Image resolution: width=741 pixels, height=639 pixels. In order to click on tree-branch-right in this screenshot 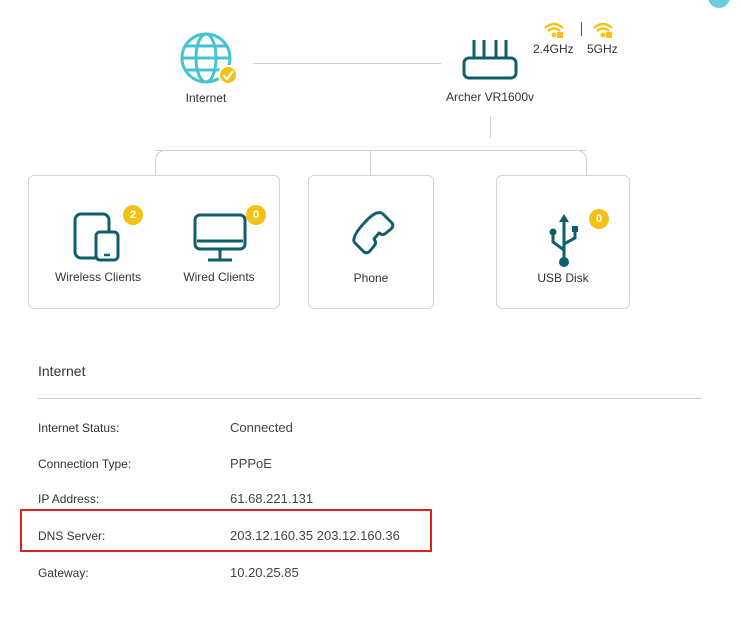, I will do `click(580, 163)`.